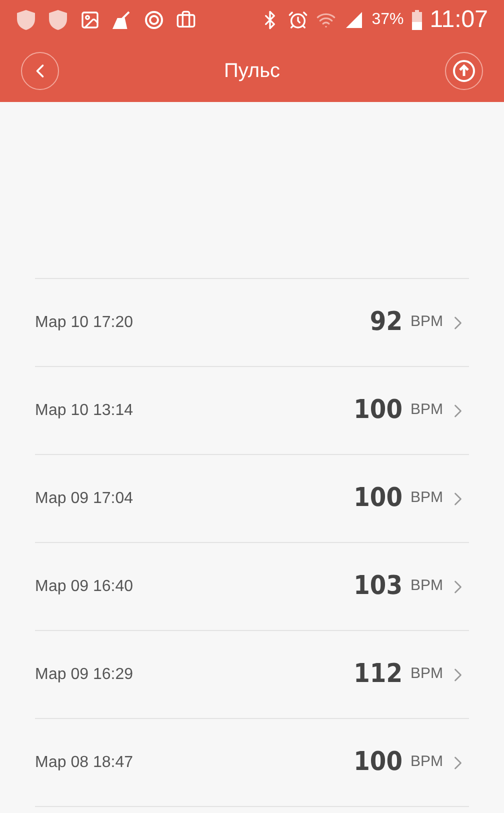 This screenshot has width=504, height=813. What do you see at coordinates (84, 586) in the screenshot?
I see `record-time: Мар 09 16:40` at bounding box center [84, 586].